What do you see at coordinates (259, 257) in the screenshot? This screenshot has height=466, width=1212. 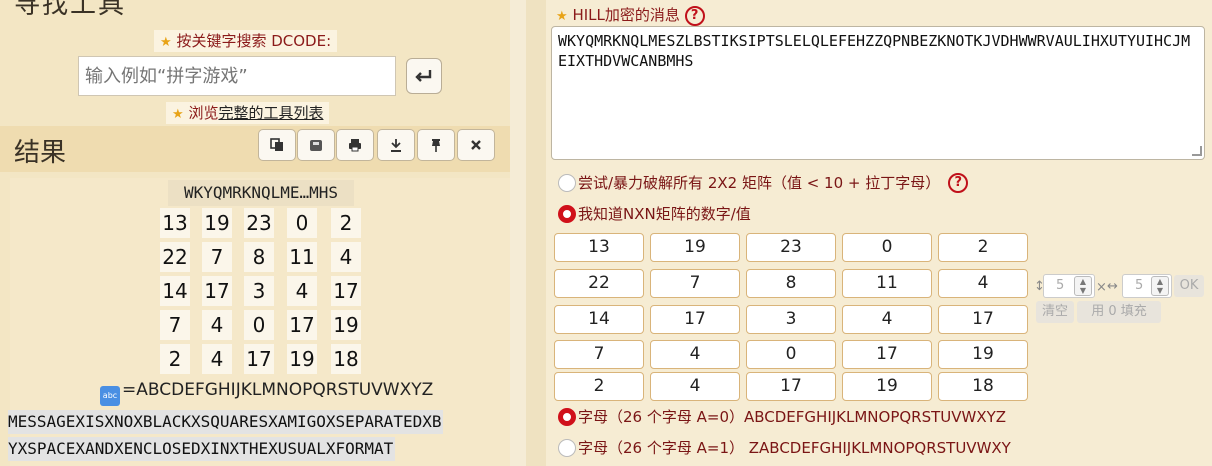 I see `result-matrix-cell: 8` at bounding box center [259, 257].